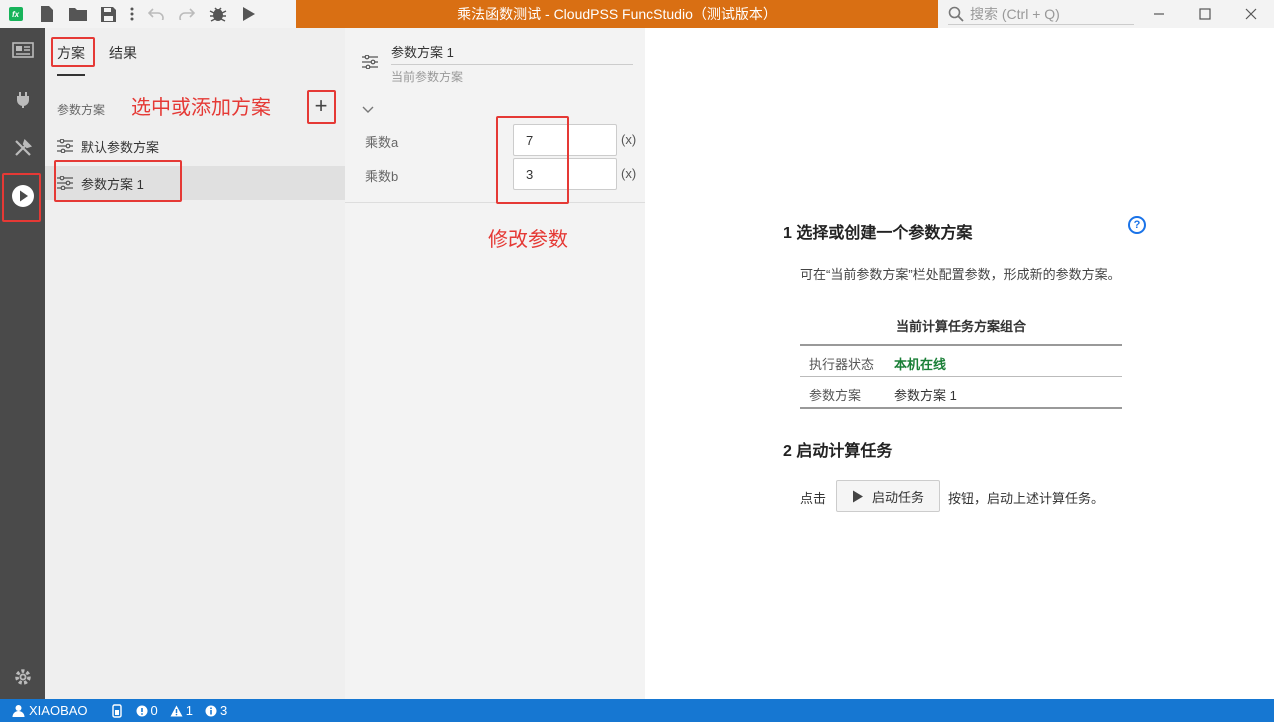  What do you see at coordinates (81, 110) in the screenshot?
I see `section-label: 参数方案` at bounding box center [81, 110].